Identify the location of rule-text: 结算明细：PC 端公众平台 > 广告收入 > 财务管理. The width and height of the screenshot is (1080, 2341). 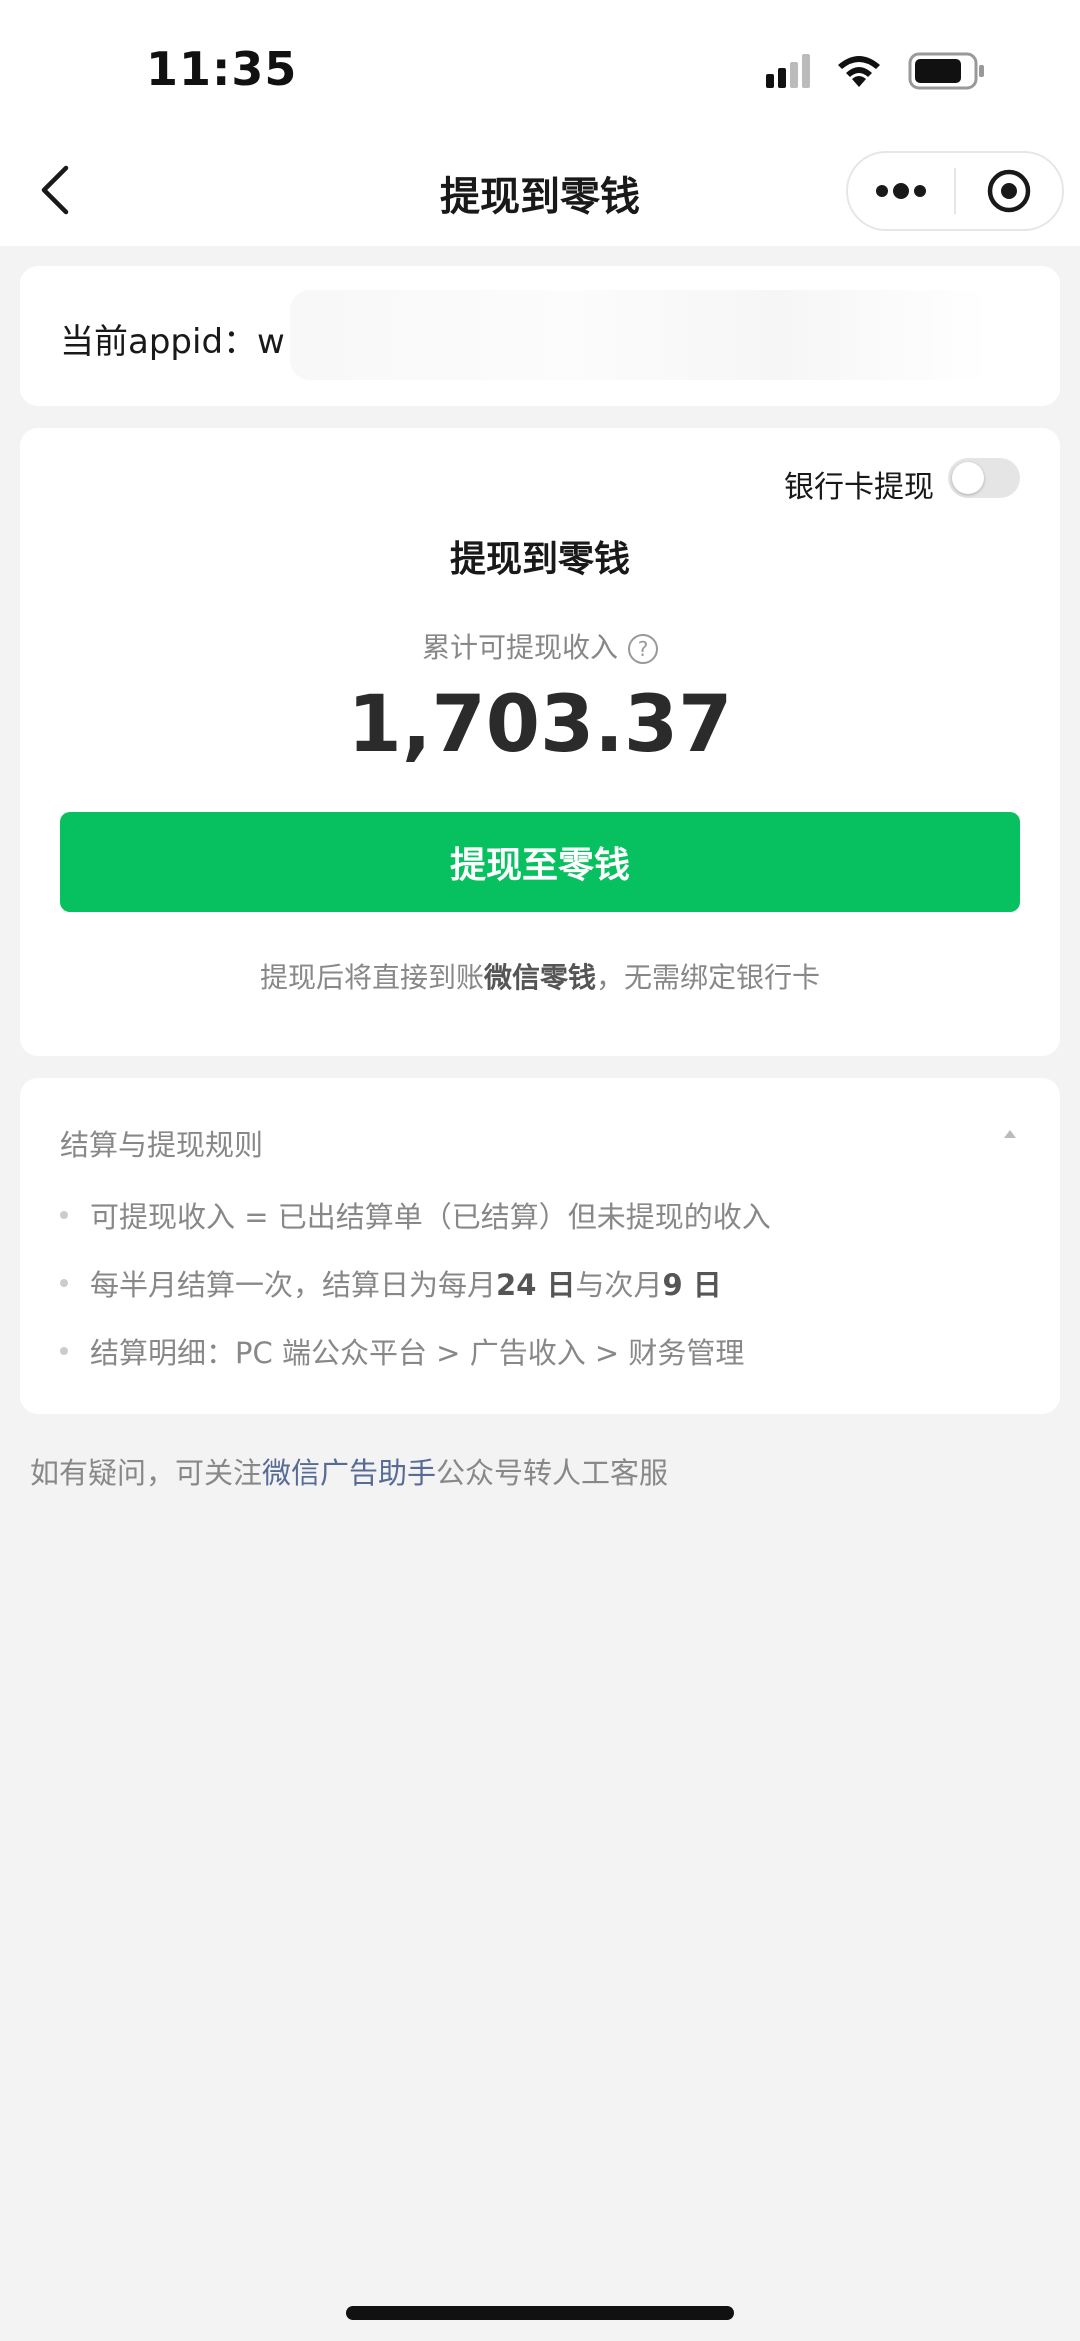
(417, 1353).